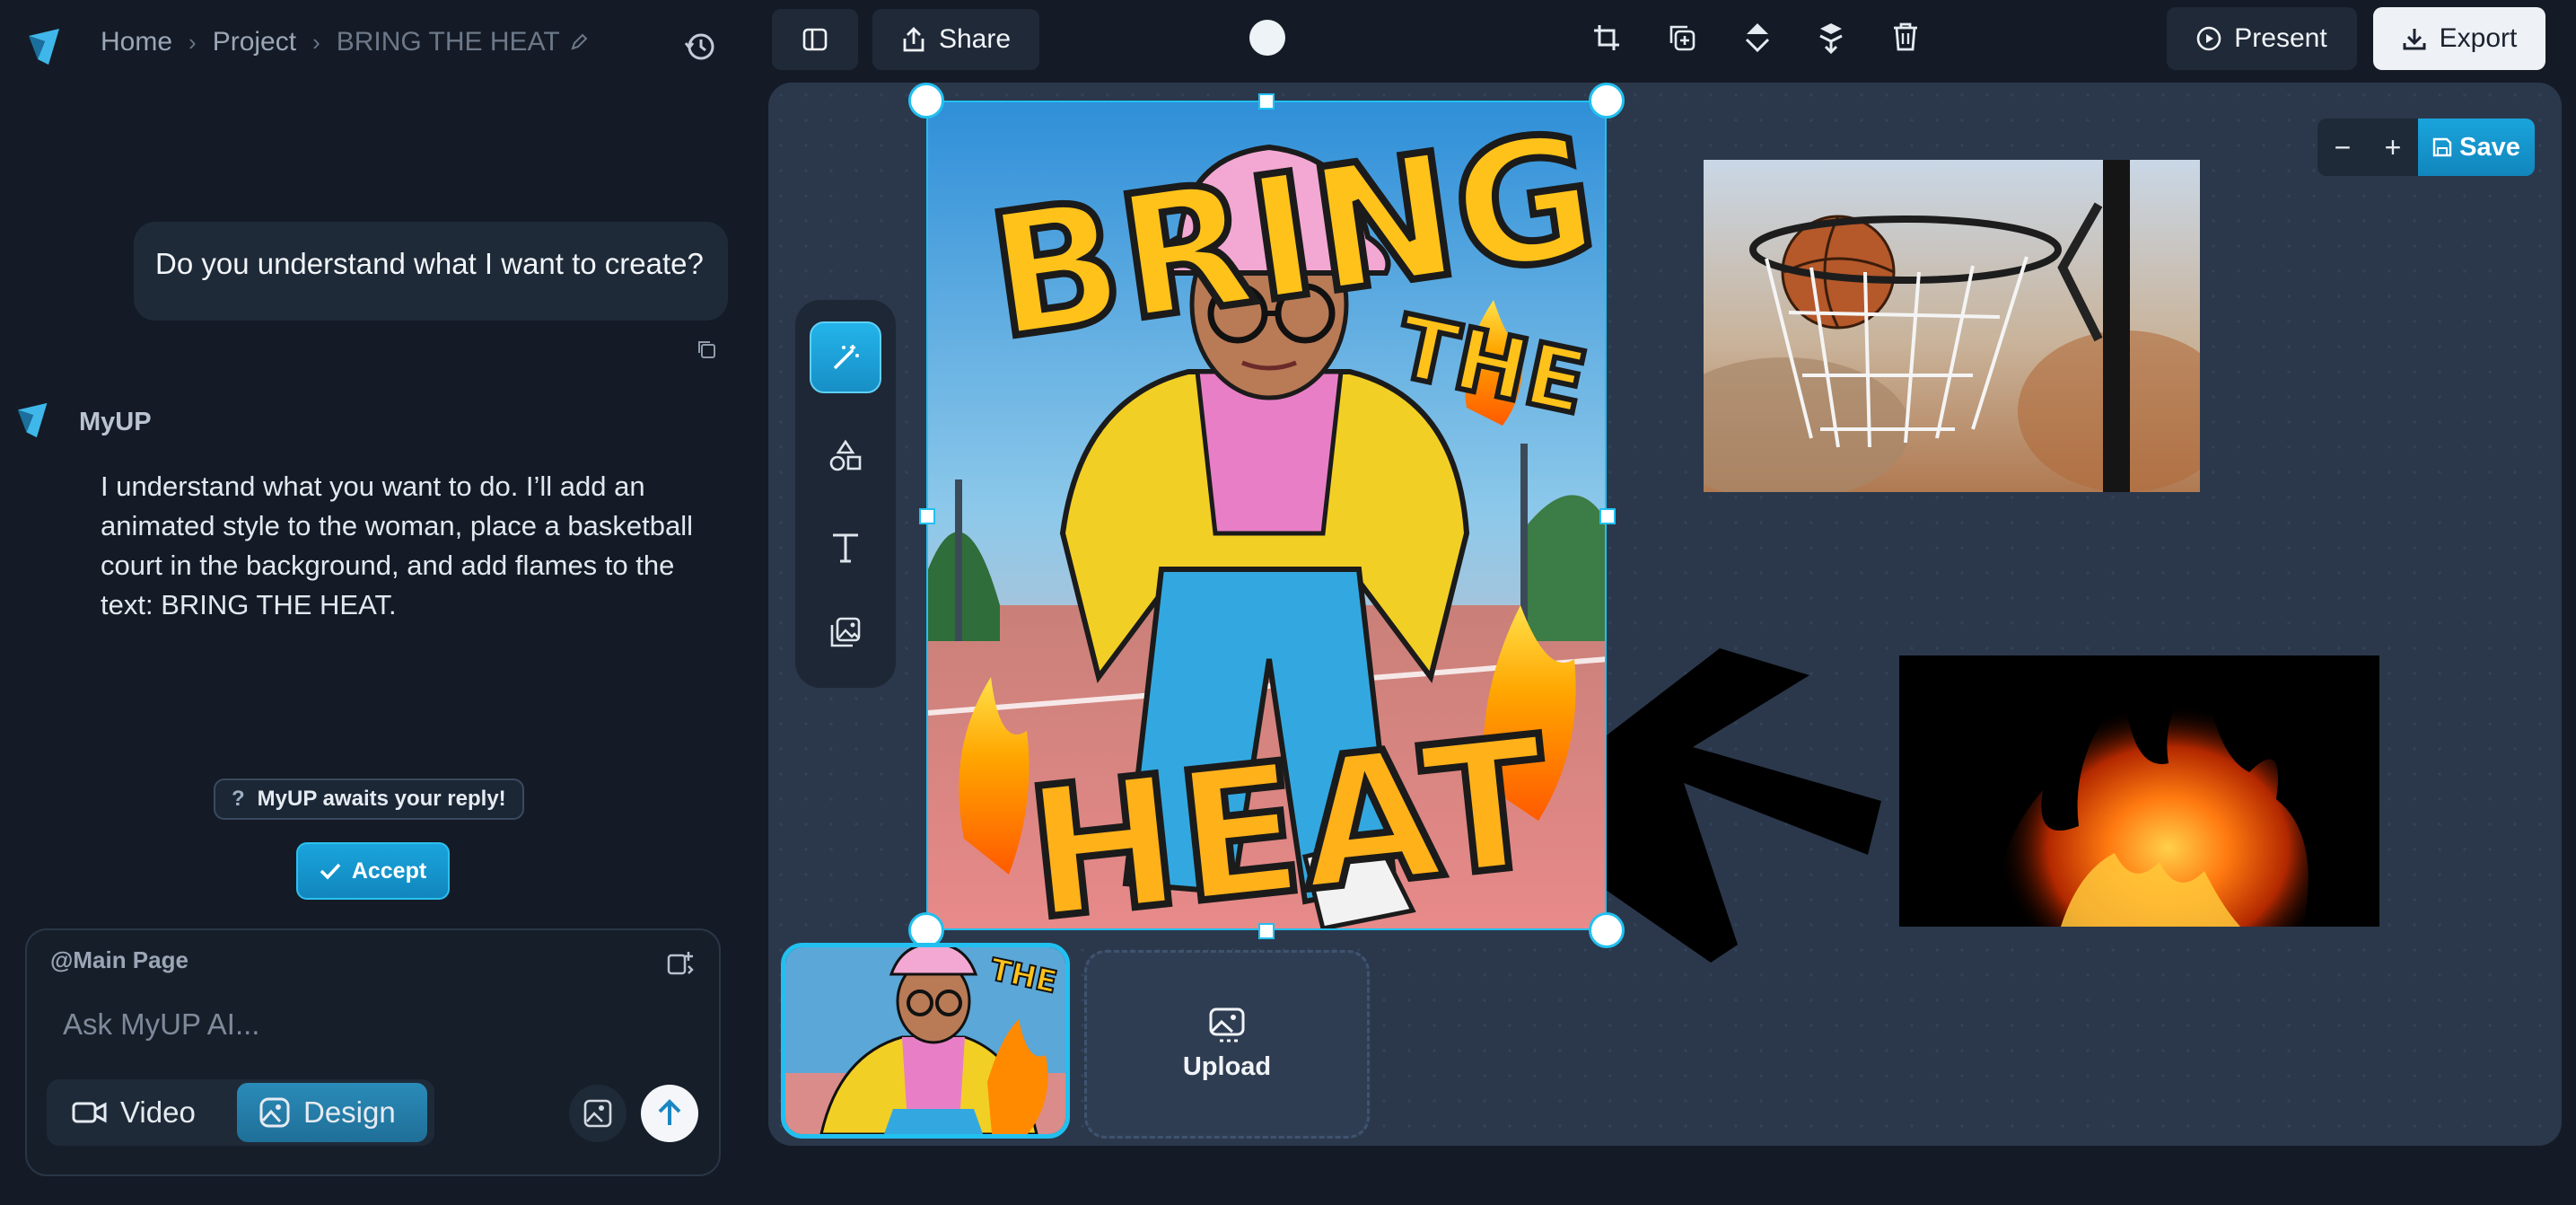  I want to click on present-label: Present, so click(2280, 38).